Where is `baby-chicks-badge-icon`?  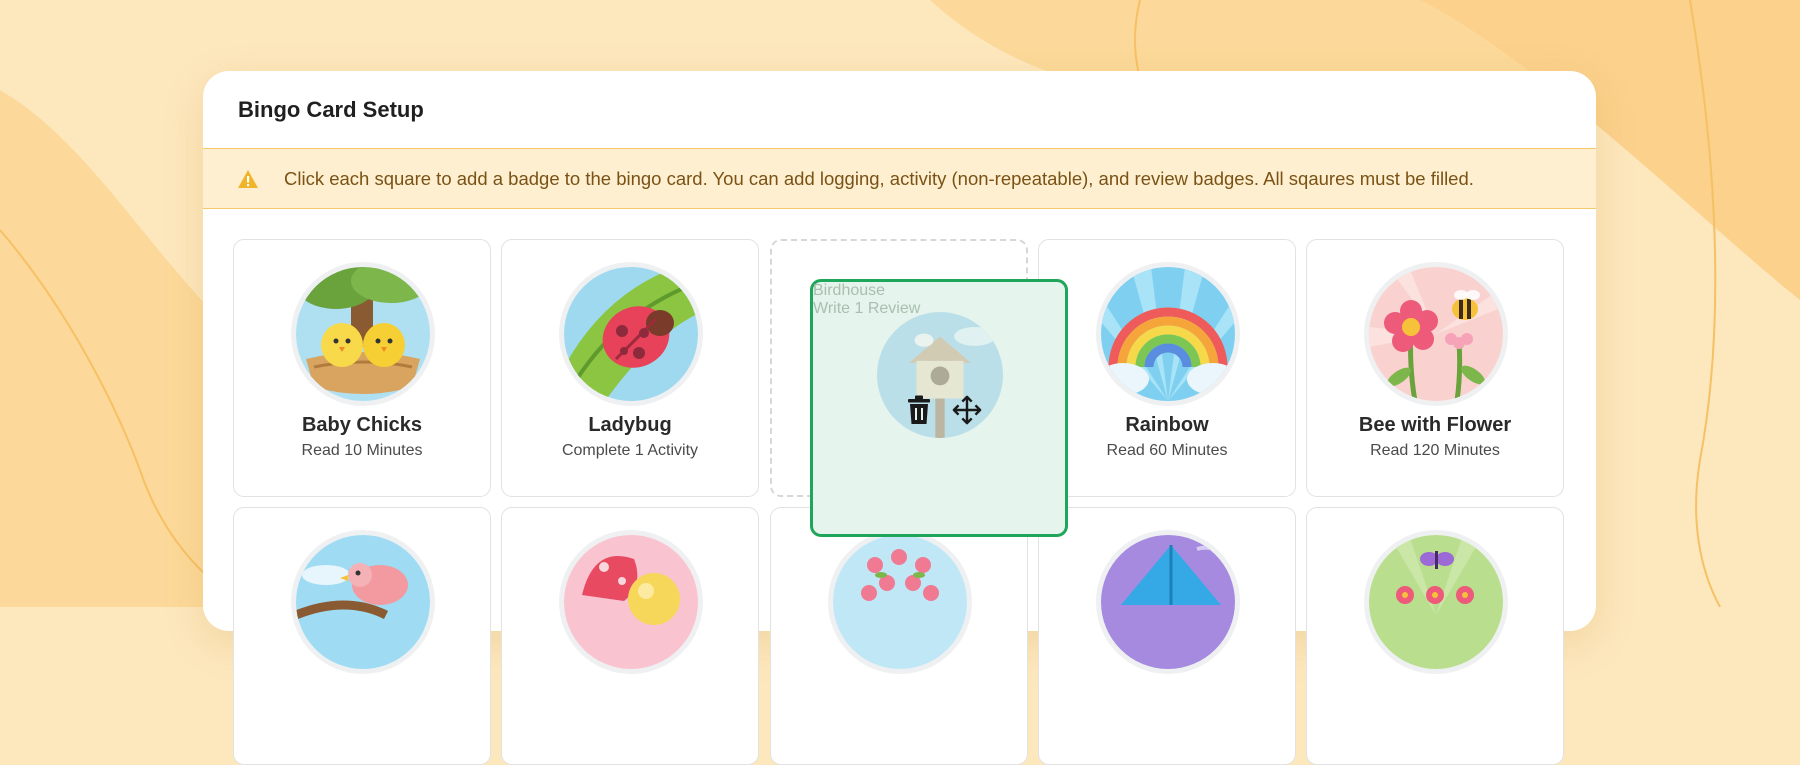 baby-chicks-badge-icon is located at coordinates (363, 334).